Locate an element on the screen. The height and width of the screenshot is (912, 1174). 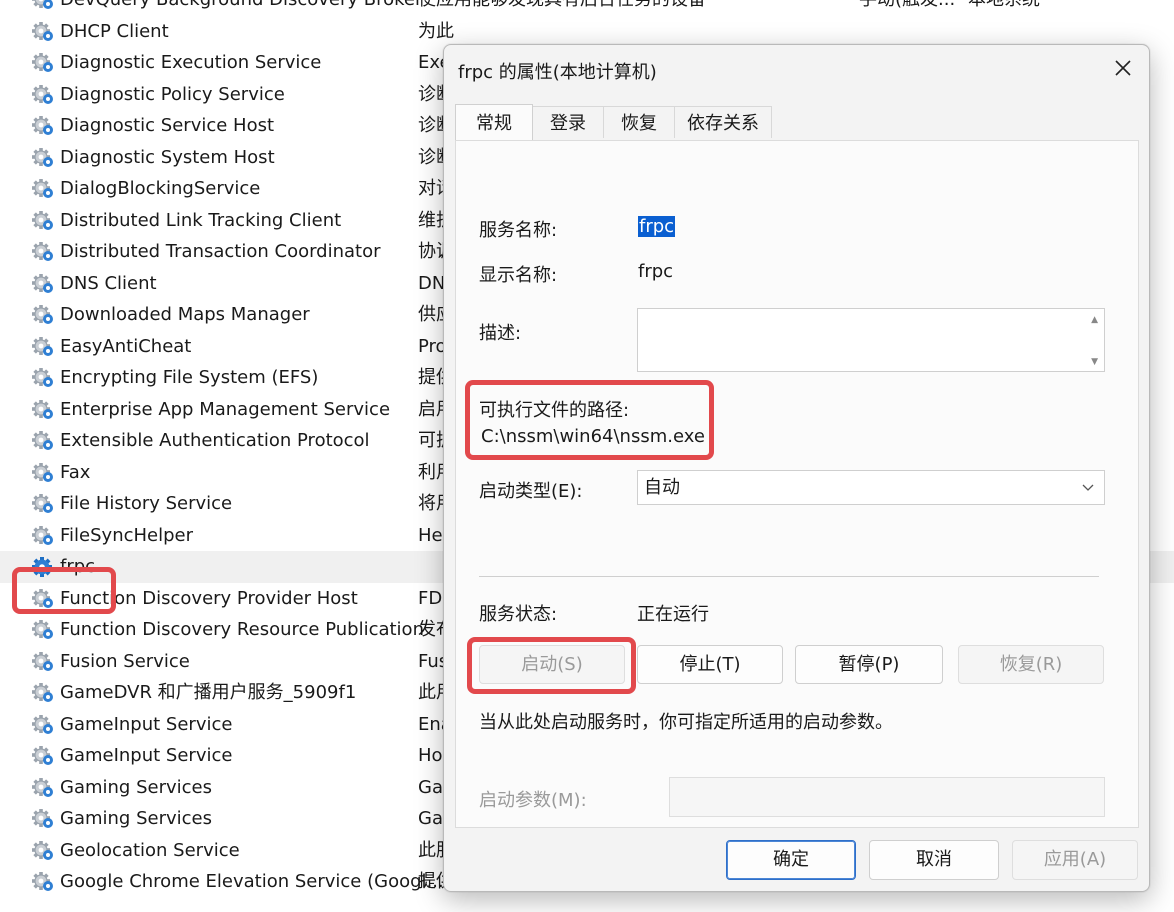
service-status-value: 正在运行 is located at coordinates (673, 614).